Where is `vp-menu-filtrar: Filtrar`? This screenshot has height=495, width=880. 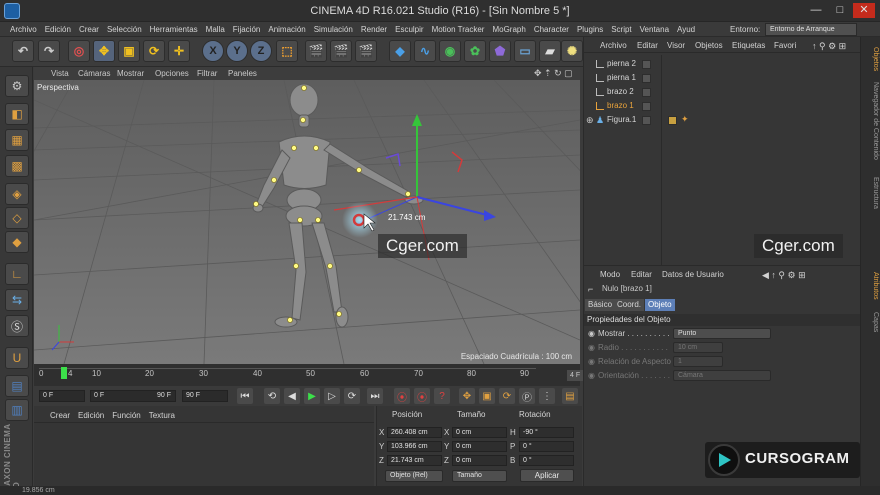 vp-menu-filtrar: Filtrar is located at coordinates (207, 73).